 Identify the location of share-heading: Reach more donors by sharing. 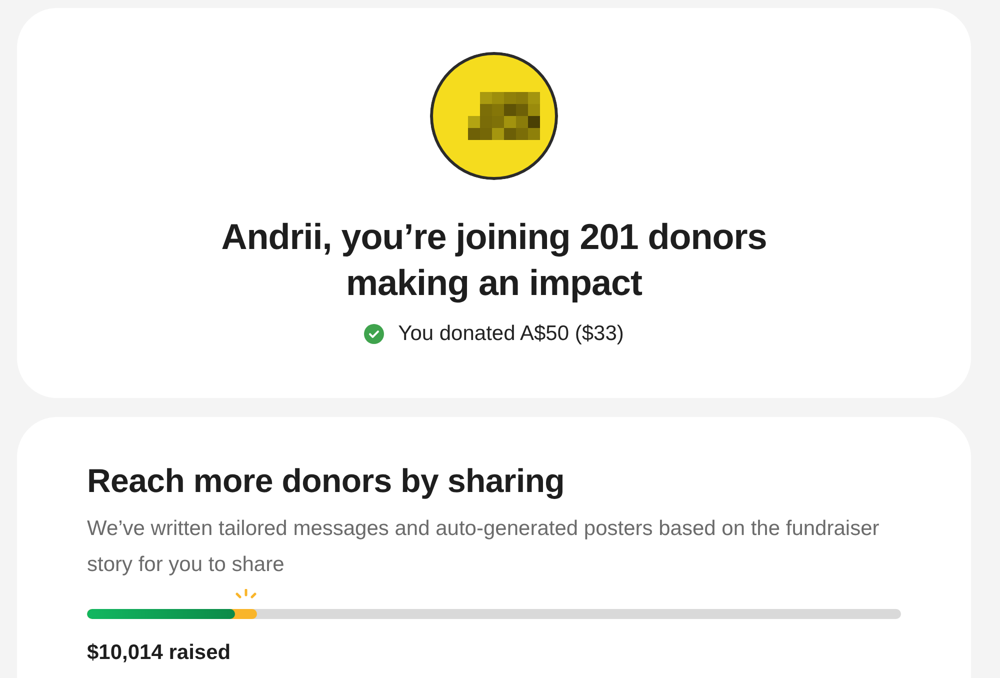
(326, 481).